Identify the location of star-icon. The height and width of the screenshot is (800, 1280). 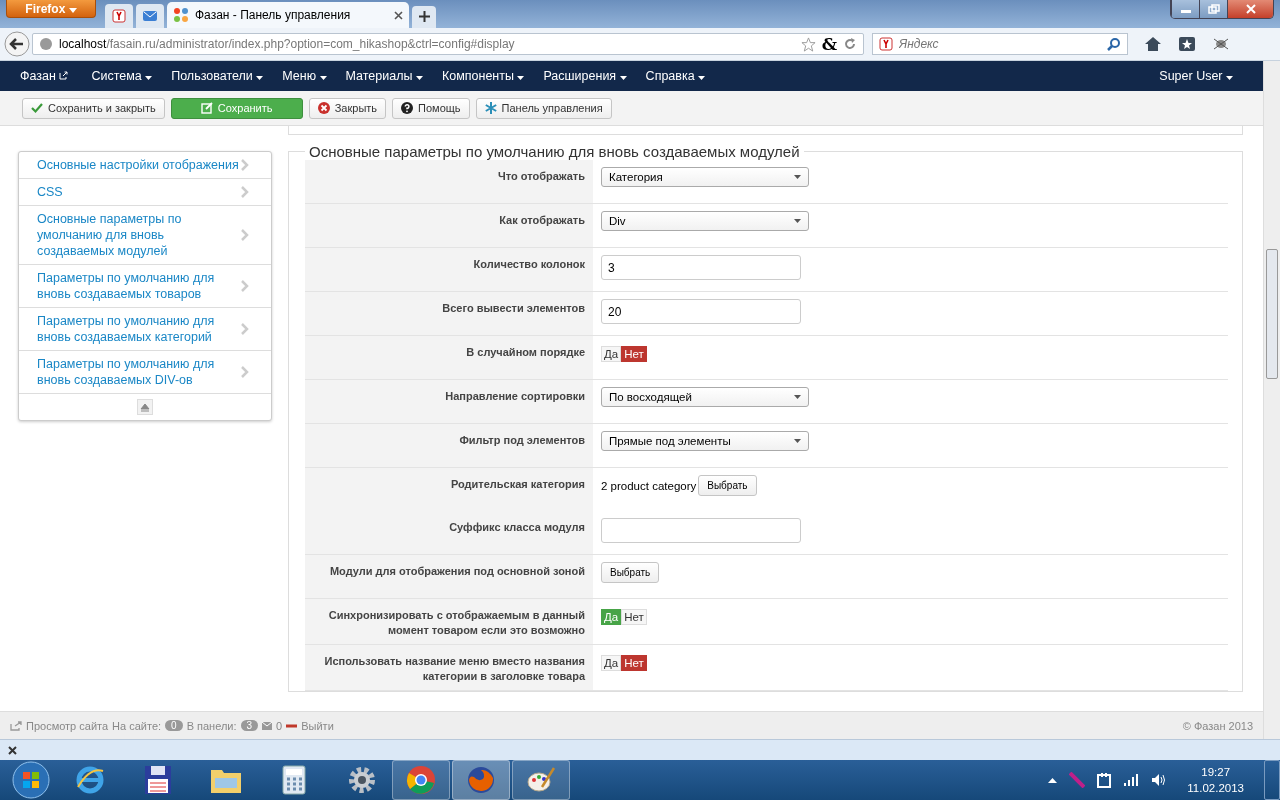
(808, 44).